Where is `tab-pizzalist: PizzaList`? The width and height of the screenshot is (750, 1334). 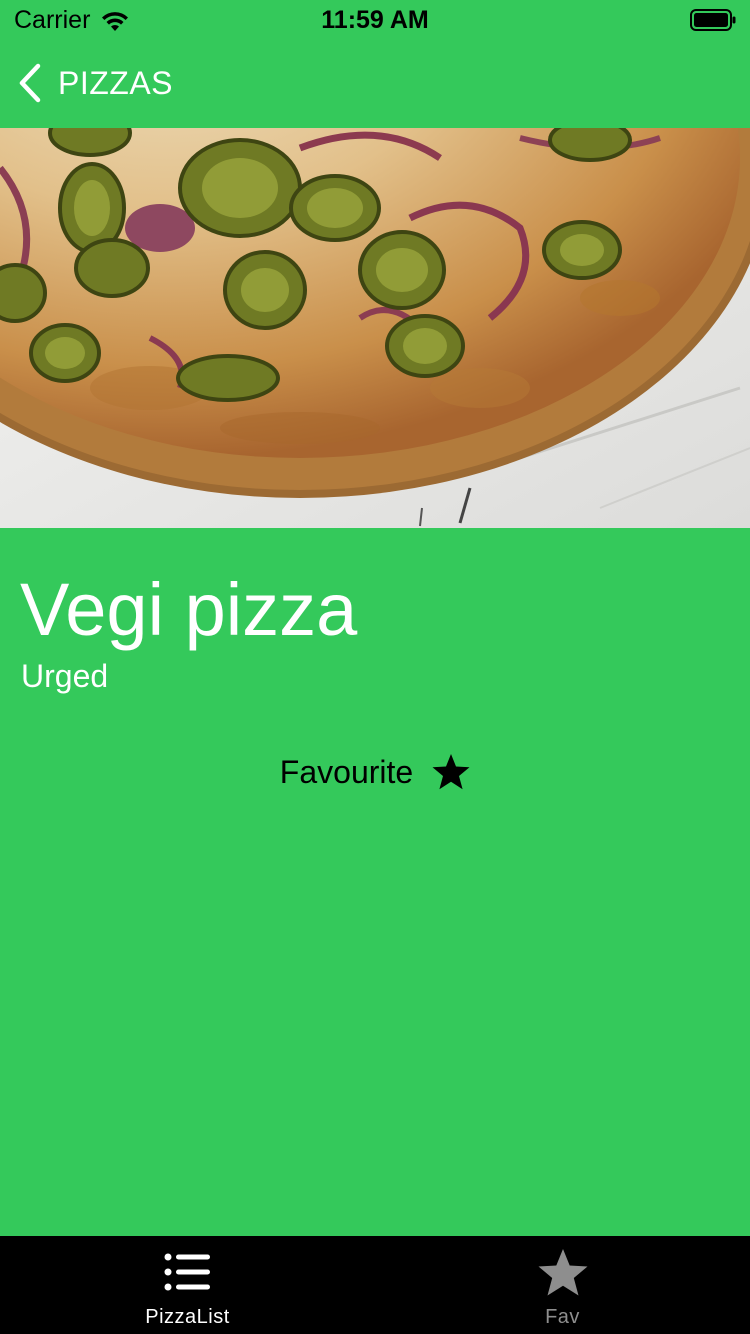 tab-pizzalist: PizzaList is located at coordinates (187, 1285).